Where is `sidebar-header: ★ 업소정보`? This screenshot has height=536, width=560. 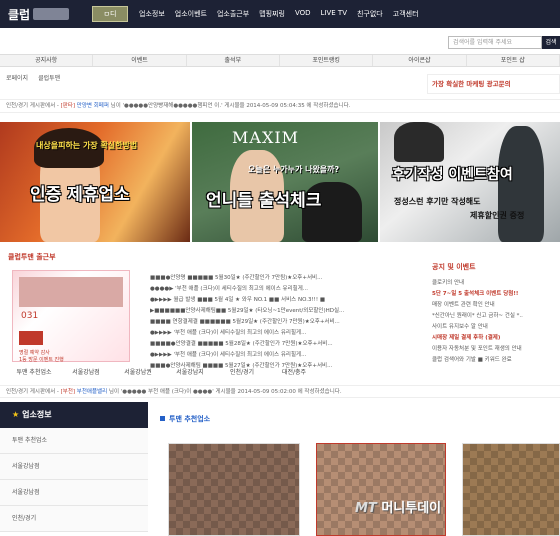
sidebar-header: ★ 업소정보 is located at coordinates (74, 415).